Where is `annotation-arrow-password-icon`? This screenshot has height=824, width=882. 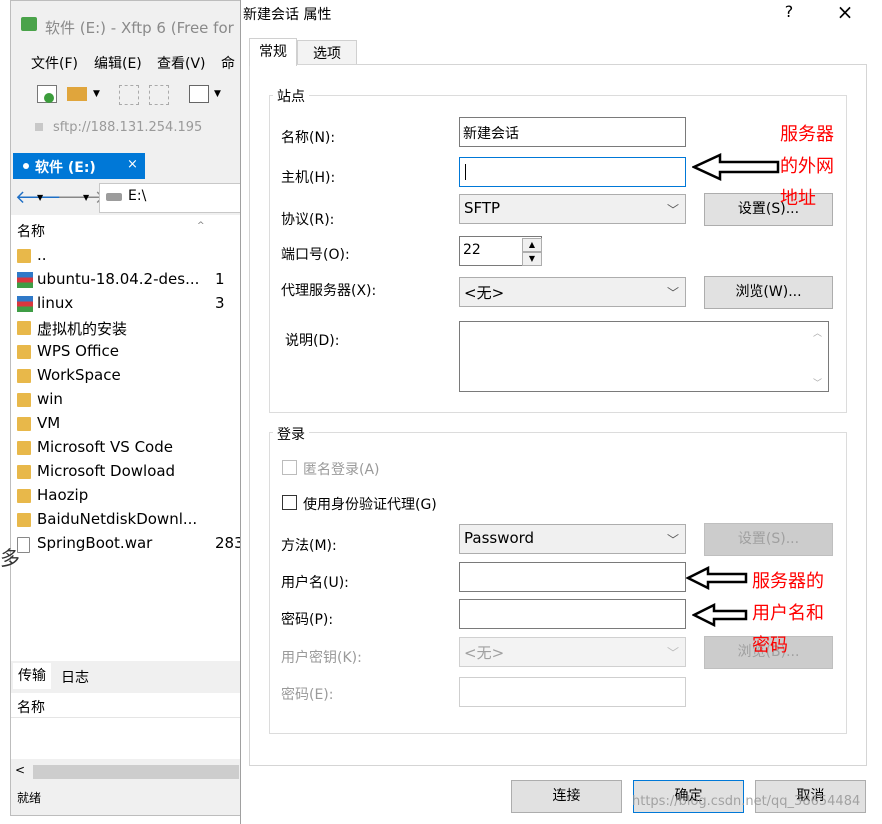
annotation-arrow-password-icon is located at coordinates (720, 615).